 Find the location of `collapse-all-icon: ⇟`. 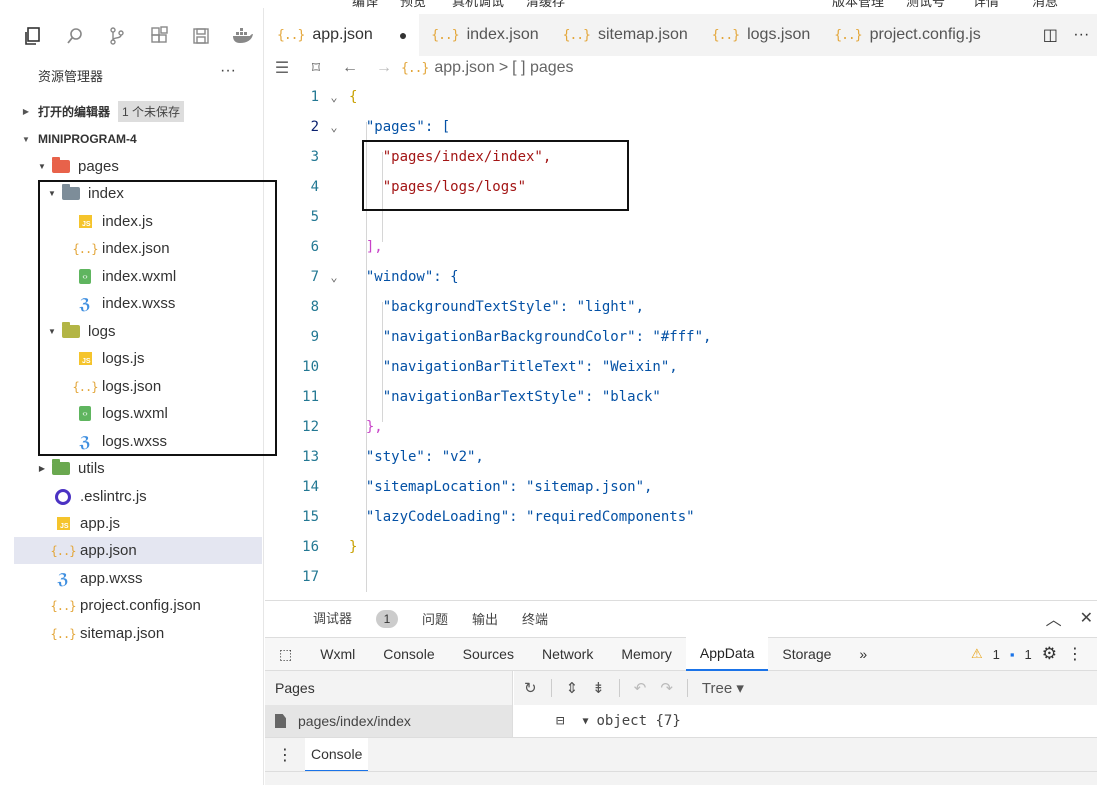

collapse-all-icon: ⇟ is located at coordinates (598, 688).